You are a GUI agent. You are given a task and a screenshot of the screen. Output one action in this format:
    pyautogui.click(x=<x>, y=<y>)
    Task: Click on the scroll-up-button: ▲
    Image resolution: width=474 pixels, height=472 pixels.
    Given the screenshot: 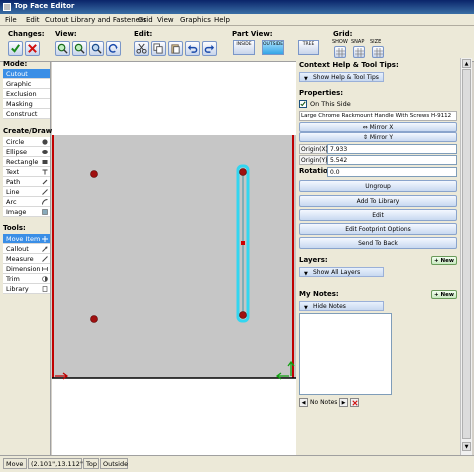 What is the action you would take?
    pyautogui.click(x=466, y=63)
    